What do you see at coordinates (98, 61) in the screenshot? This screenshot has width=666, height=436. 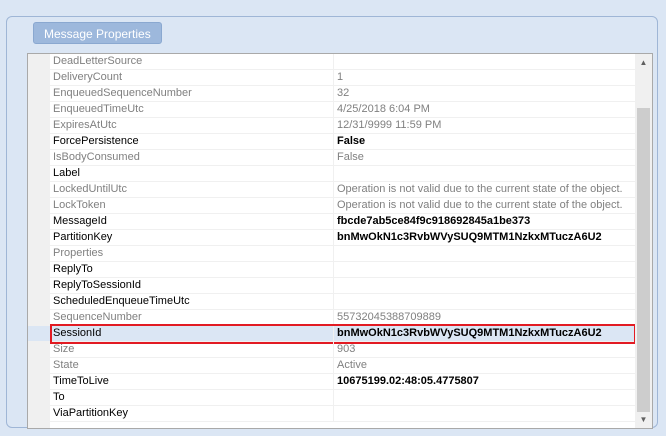 I see `property-name: DeadLetterSource` at bounding box center [98, 61].